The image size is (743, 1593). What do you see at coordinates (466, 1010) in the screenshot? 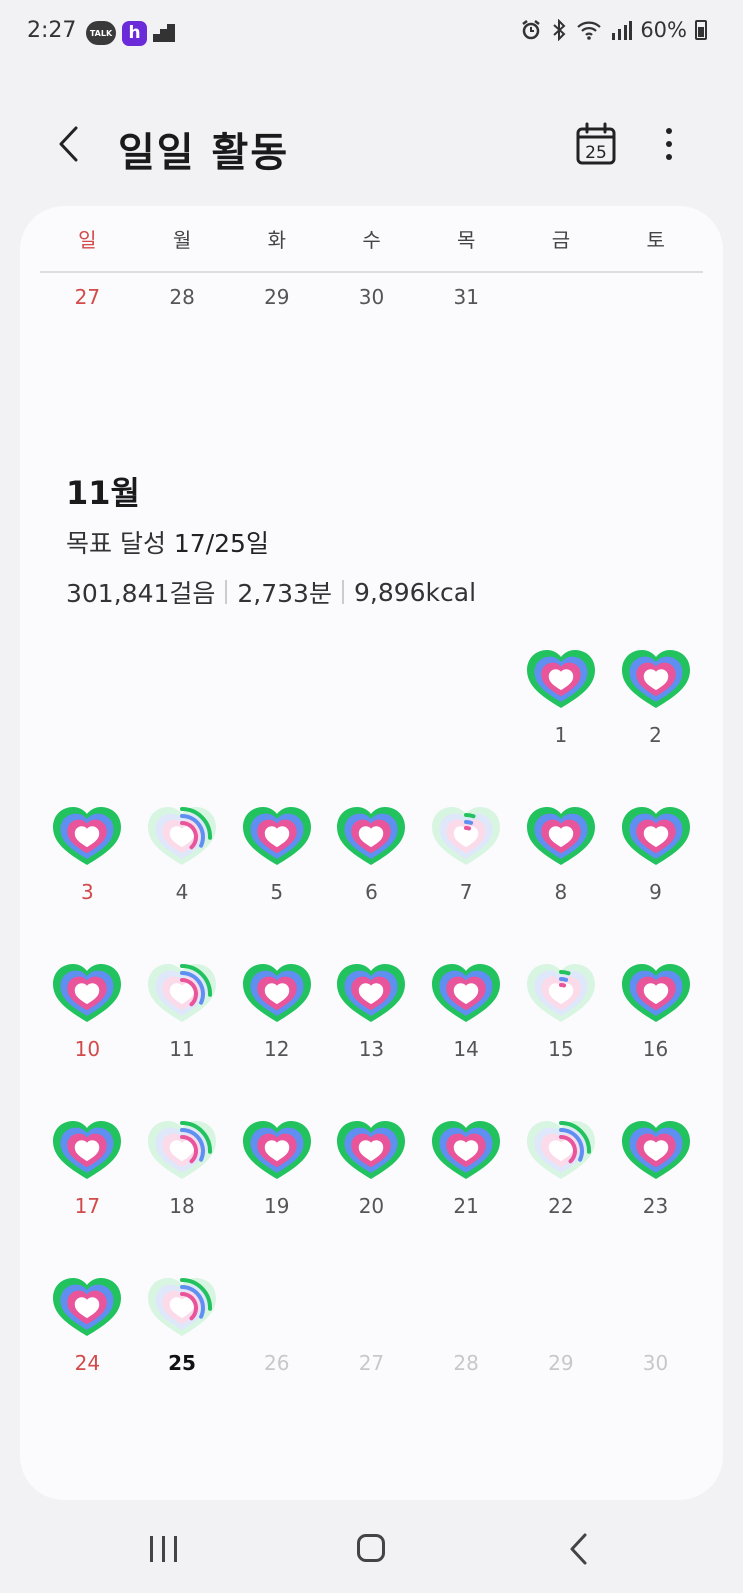
I see `calendar-day-cell: 14` at bounding box center [466, 1010].